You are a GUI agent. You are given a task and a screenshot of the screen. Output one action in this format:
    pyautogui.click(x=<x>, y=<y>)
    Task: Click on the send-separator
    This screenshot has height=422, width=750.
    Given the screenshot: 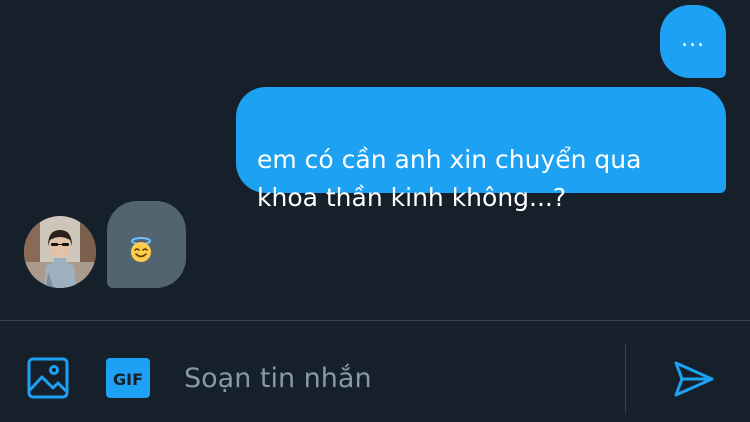 What is the action you would take?
    pyautogui.click(x=625, y=378)
    